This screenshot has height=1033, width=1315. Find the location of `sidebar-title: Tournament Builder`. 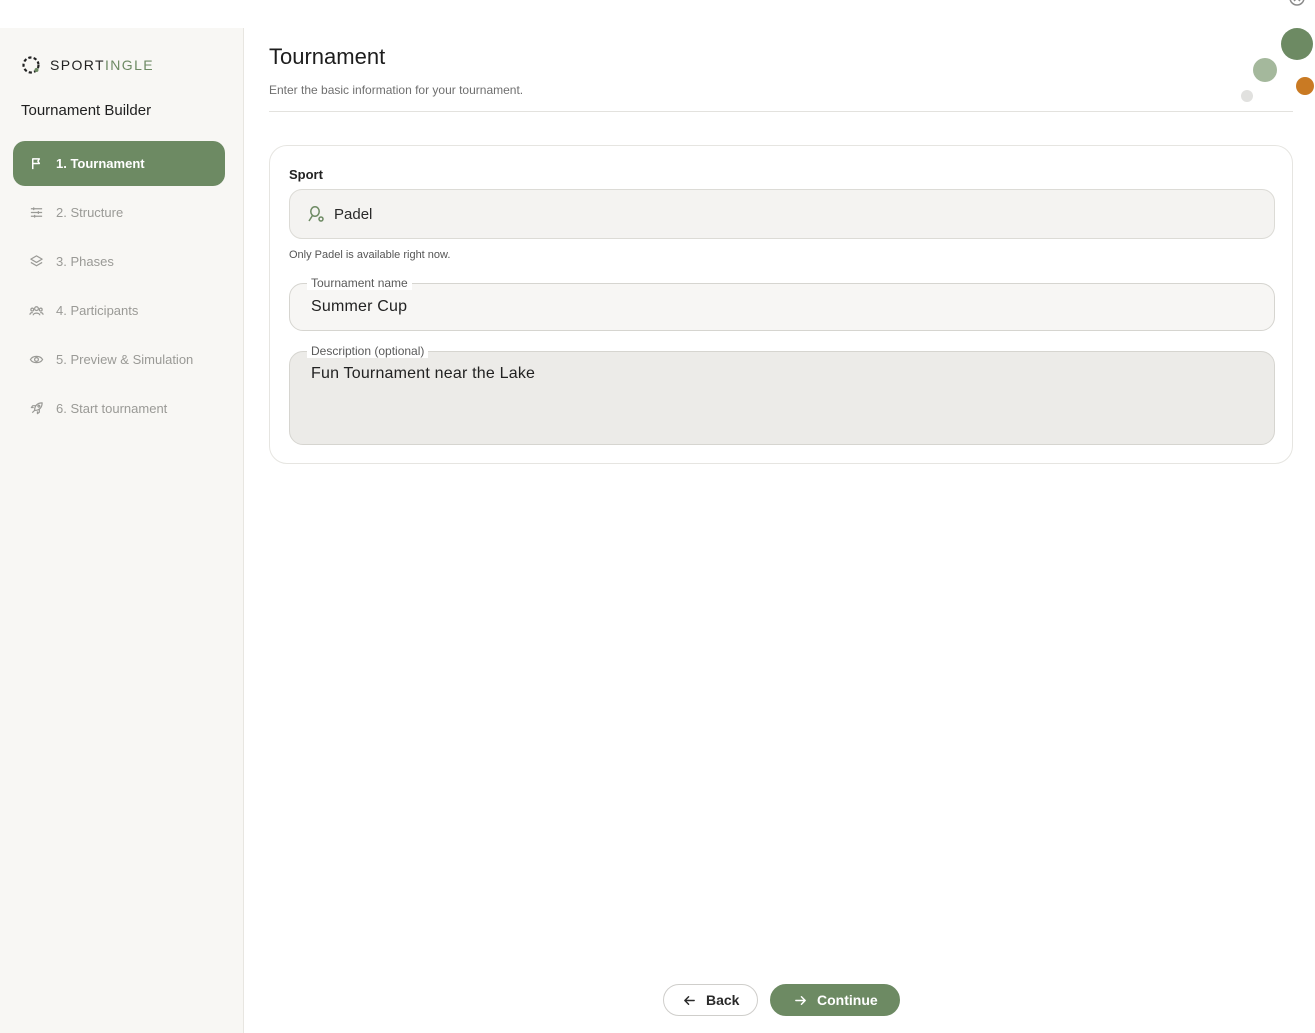

sidebar-title: Tournament Builder is located at coordinates (86, 110).